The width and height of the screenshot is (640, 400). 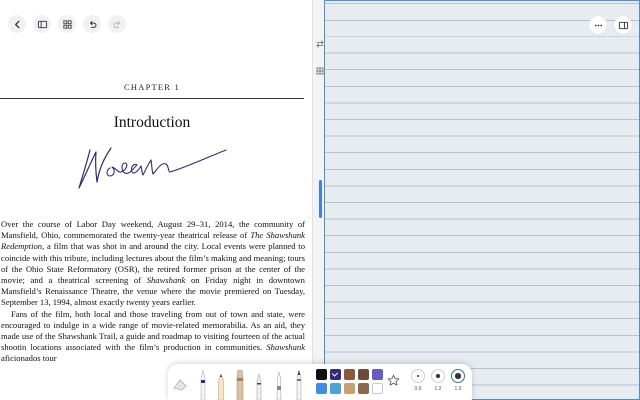 I want to click on more-icon, so click(x=598, y=25).